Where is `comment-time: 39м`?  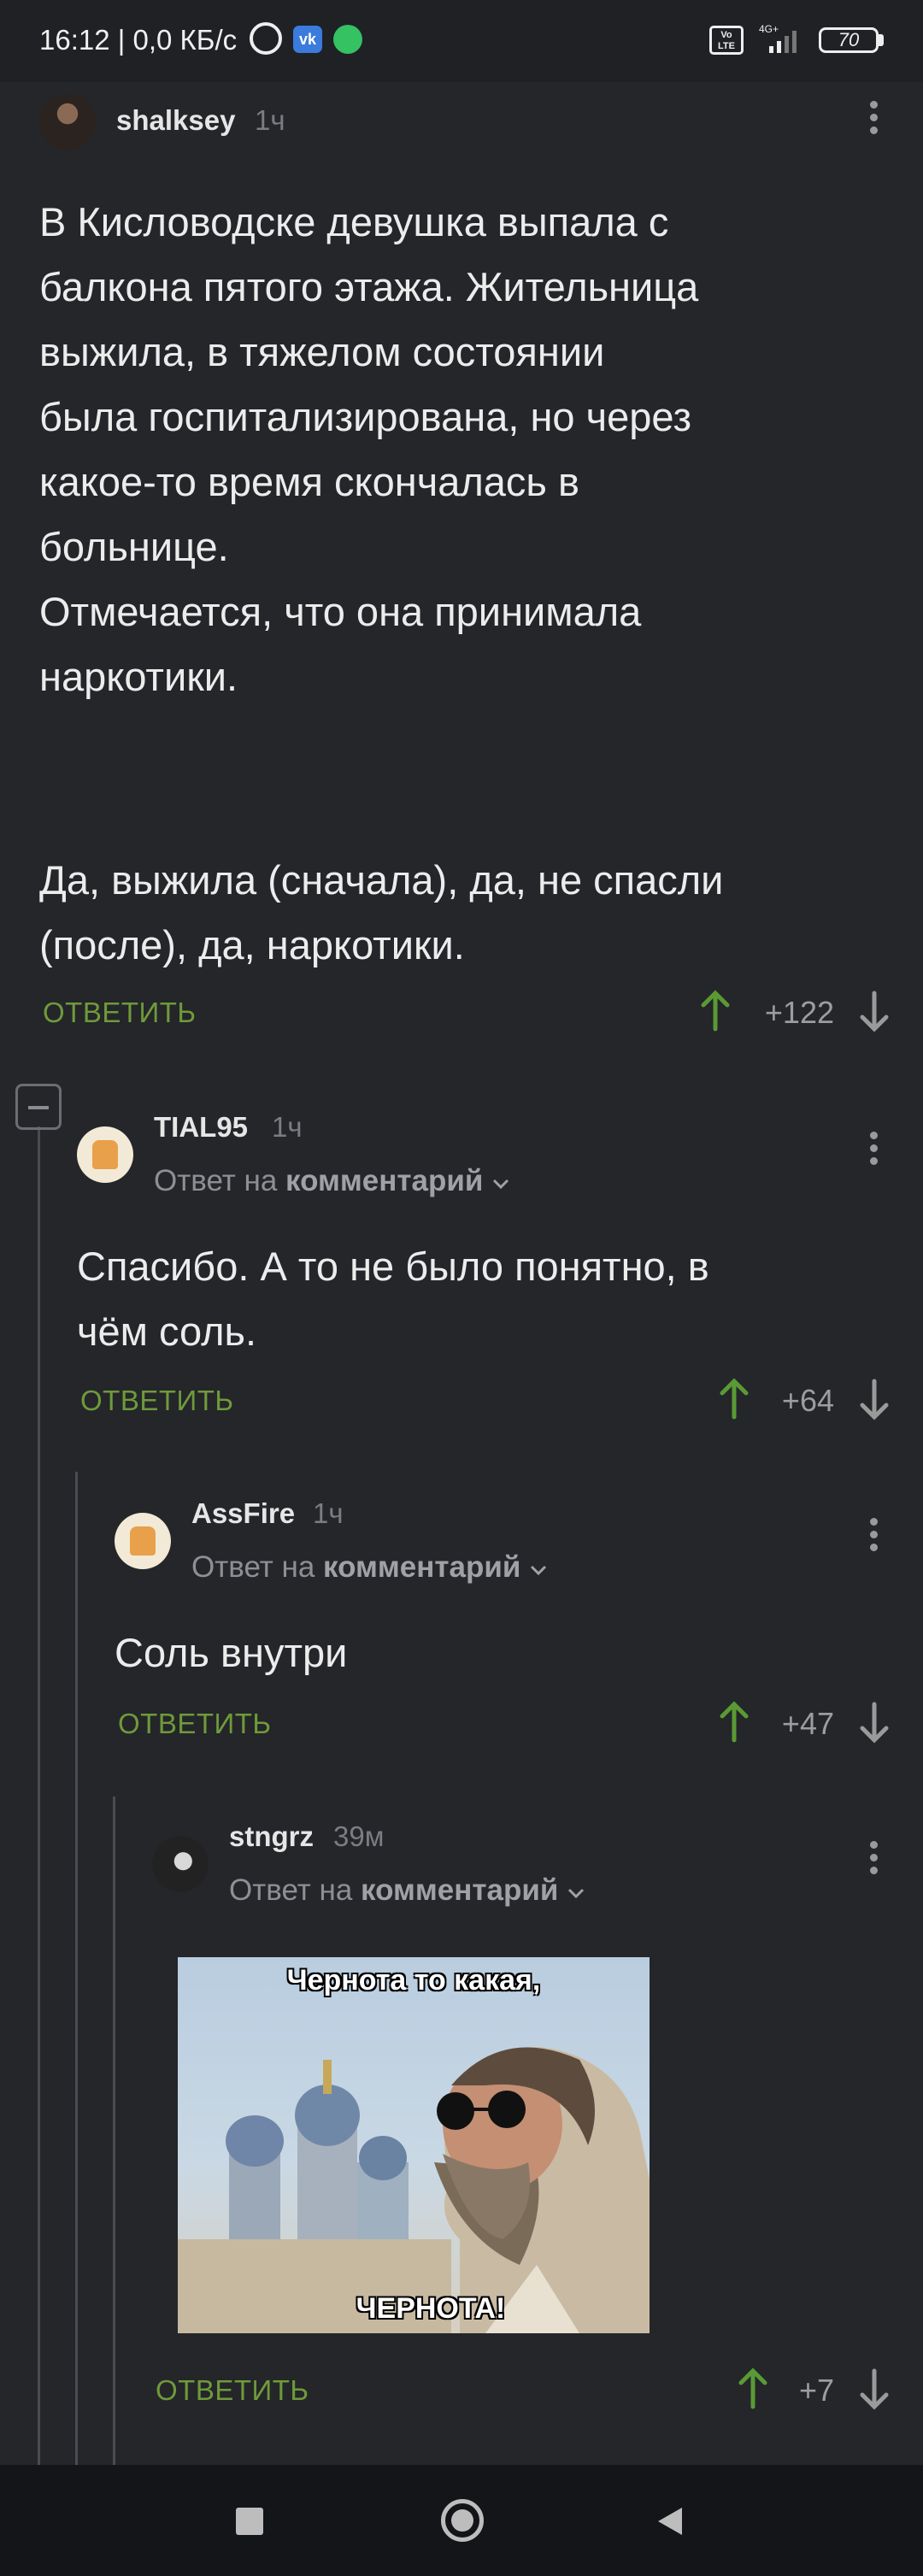
comment-time: 39м is located at coordinates (359, 1836).